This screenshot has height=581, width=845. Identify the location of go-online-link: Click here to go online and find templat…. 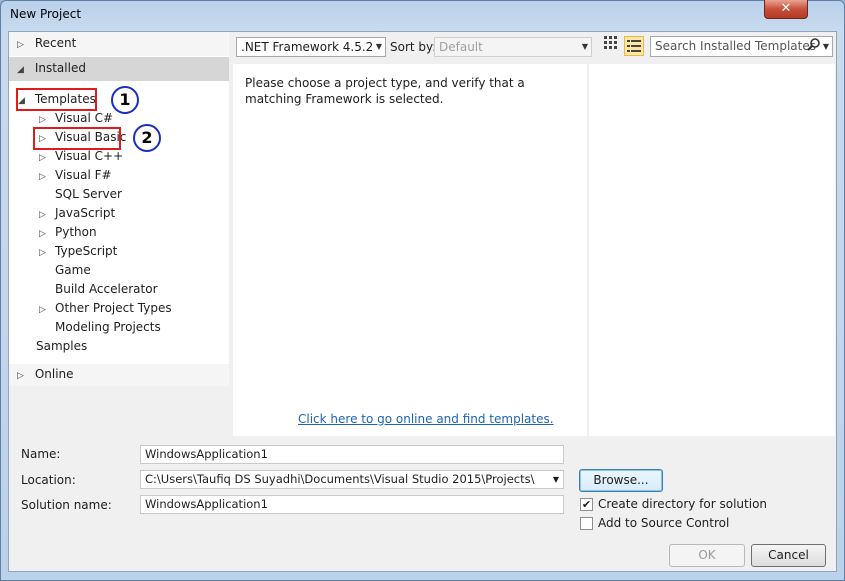
(426, 419).